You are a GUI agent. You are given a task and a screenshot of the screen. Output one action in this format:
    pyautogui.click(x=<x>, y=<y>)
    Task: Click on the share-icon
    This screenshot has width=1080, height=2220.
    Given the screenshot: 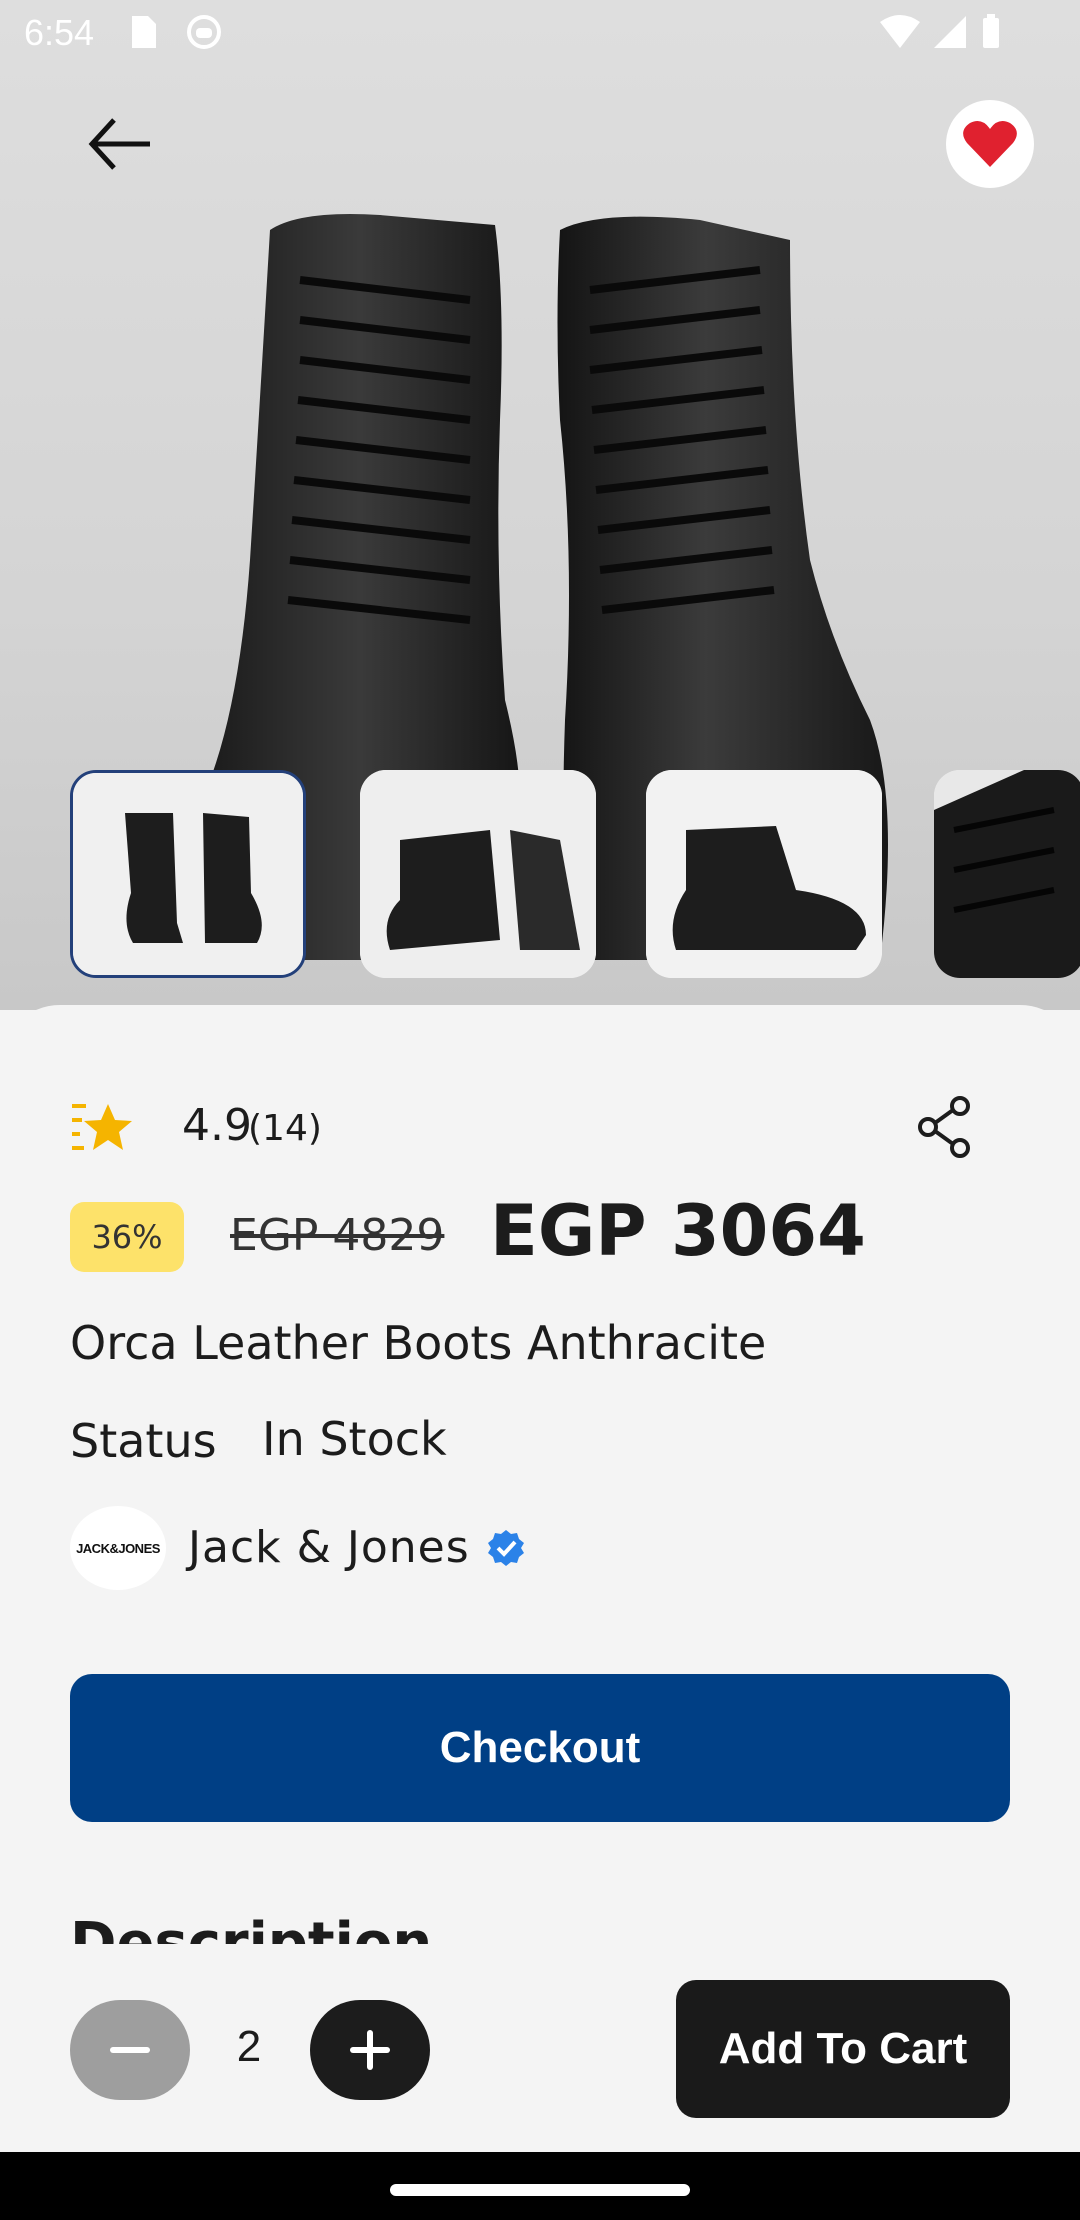 What is the action you would take?
    pyautogui.click(x=944, y=1127)
    